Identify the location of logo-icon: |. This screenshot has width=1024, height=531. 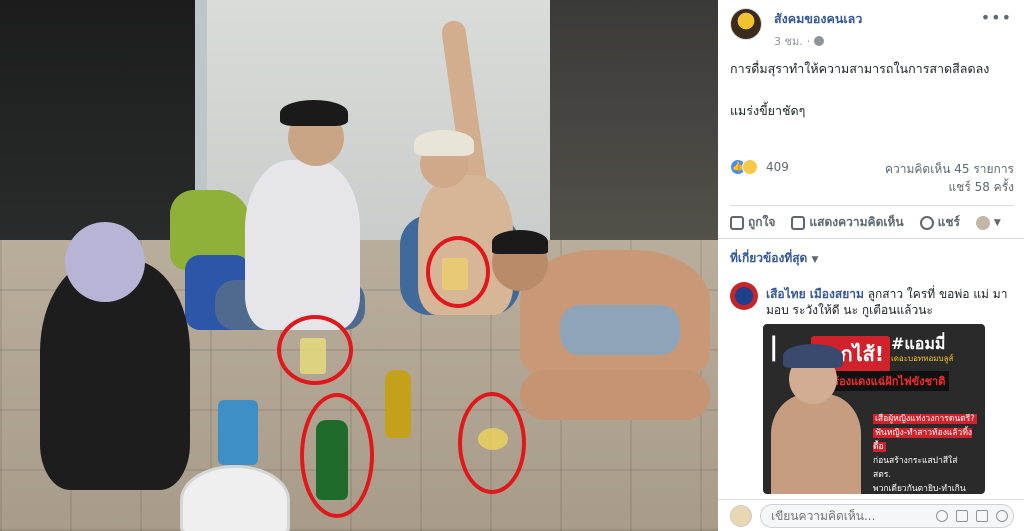
(774, 347).